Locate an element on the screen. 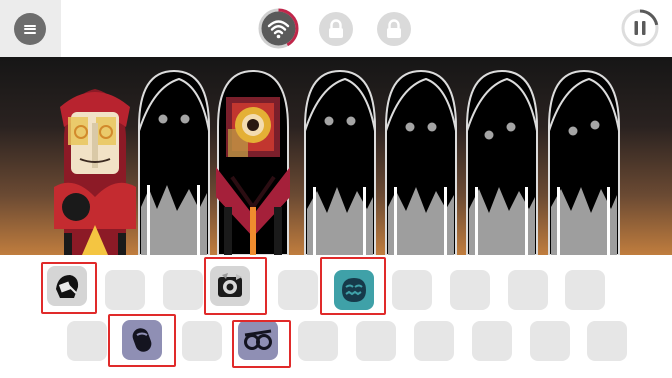 The width and height of the screenshot is (672, 378). menu-button is located at coordinates (30, 29).